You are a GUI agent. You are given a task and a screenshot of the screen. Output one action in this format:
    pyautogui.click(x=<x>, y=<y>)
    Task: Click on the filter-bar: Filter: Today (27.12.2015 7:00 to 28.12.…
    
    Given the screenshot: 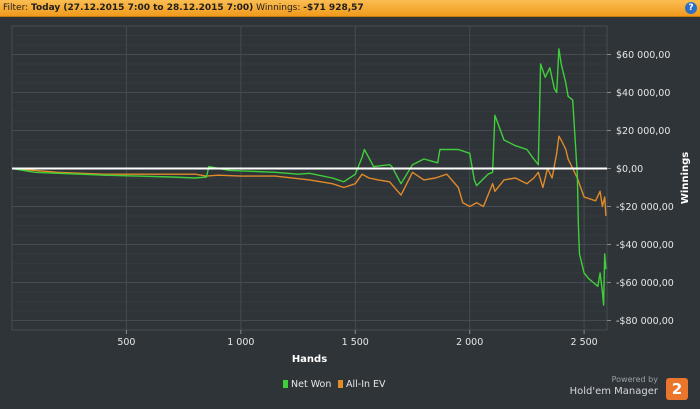 What is the action you would take?
    pyautogui.click(x=350, y=8)
    